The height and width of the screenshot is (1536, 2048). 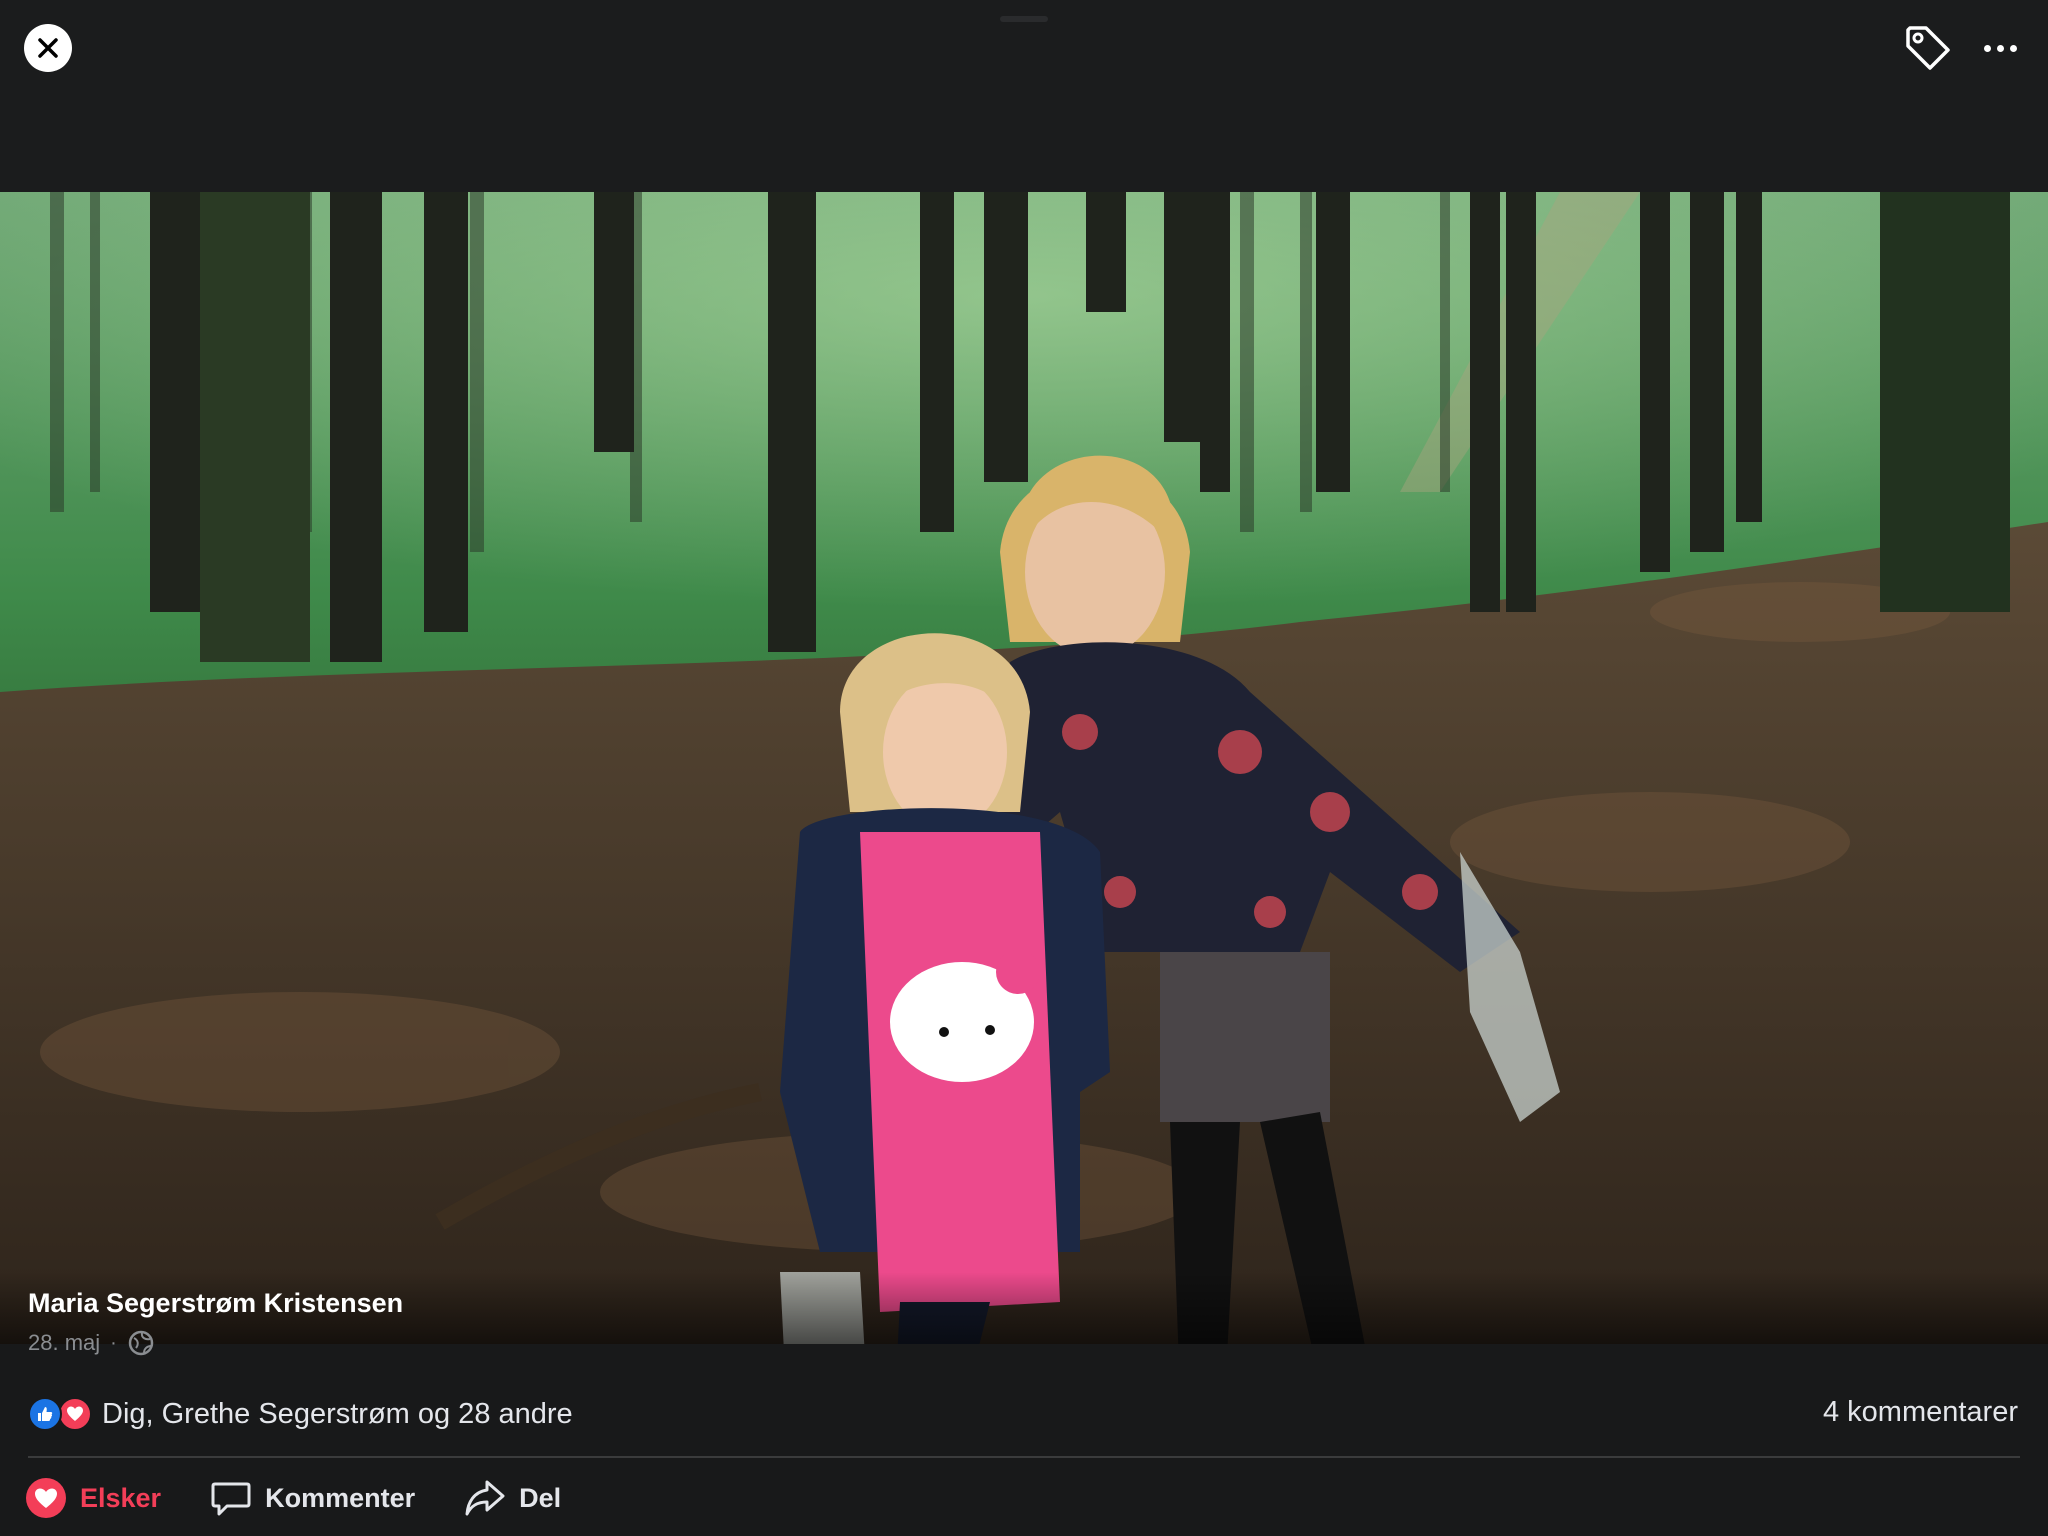 What do you see at coordinates (231, 1498) in the screenshot?
I see `comment-icon` at bounding box center [231, 1498].